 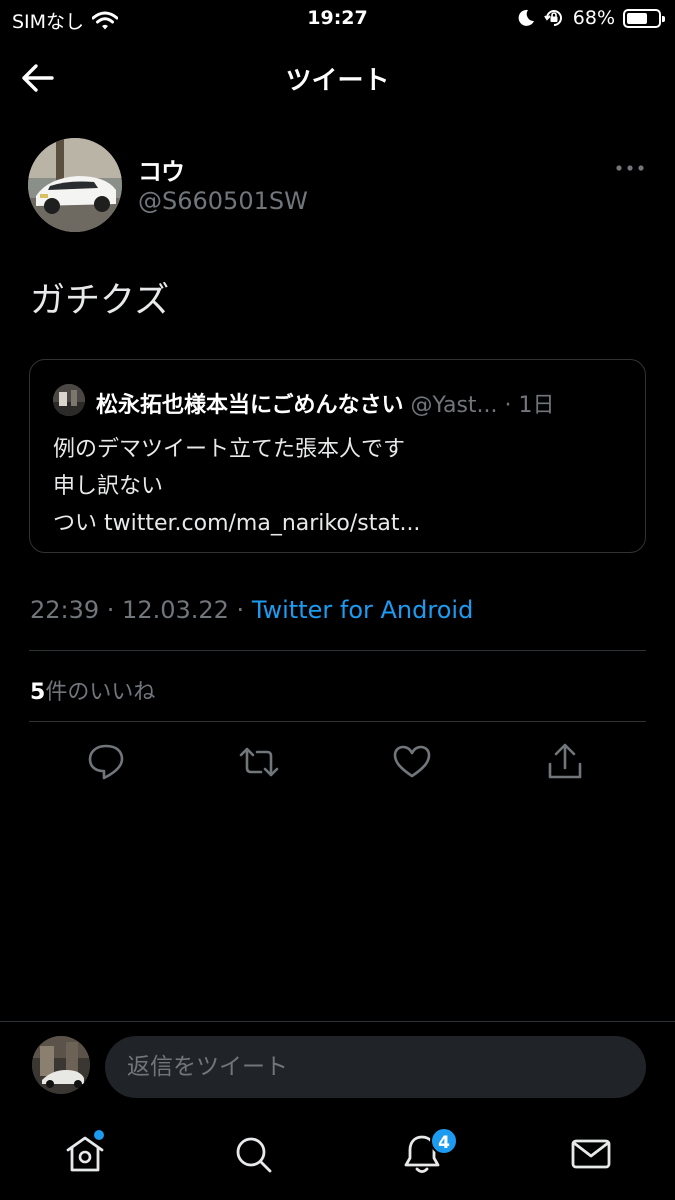 What do you see at coordinates (141, 610) in the screenshot?
I see `tweet-timestamp: 22:39 · 12.03.22 ·` at bounding box center [141, 610].